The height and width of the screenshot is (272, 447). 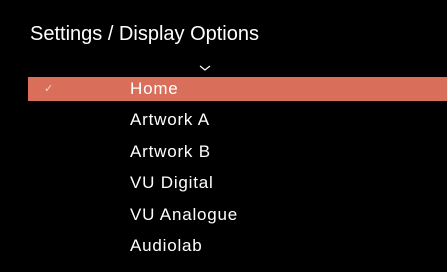 What do you see at coordinates (170, 151) in the screenshot?
I see `menu-item-label: Artwork B` at bounding box center [170, 151].